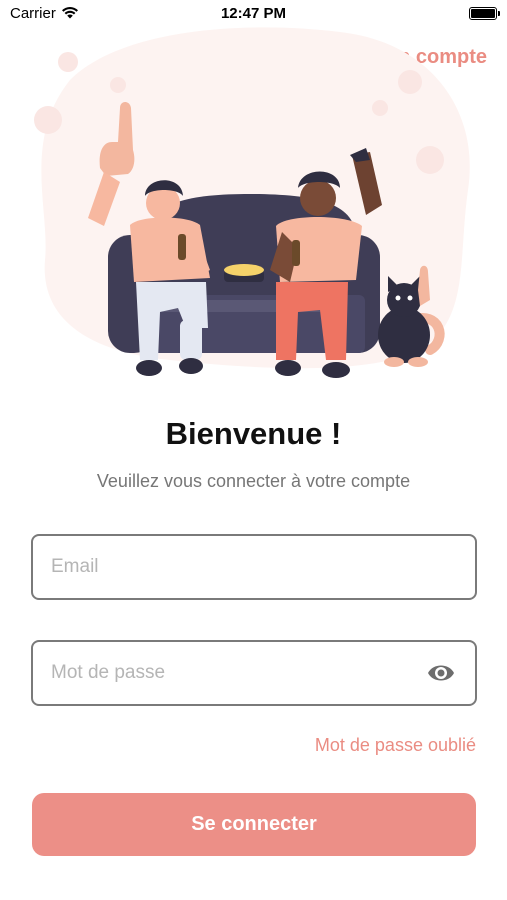 The image size is (507, 900). What do you see at coordinates (254, 824) in the screenshot?
I see `login-button: Se connecter` at bounding box center [254, 824].